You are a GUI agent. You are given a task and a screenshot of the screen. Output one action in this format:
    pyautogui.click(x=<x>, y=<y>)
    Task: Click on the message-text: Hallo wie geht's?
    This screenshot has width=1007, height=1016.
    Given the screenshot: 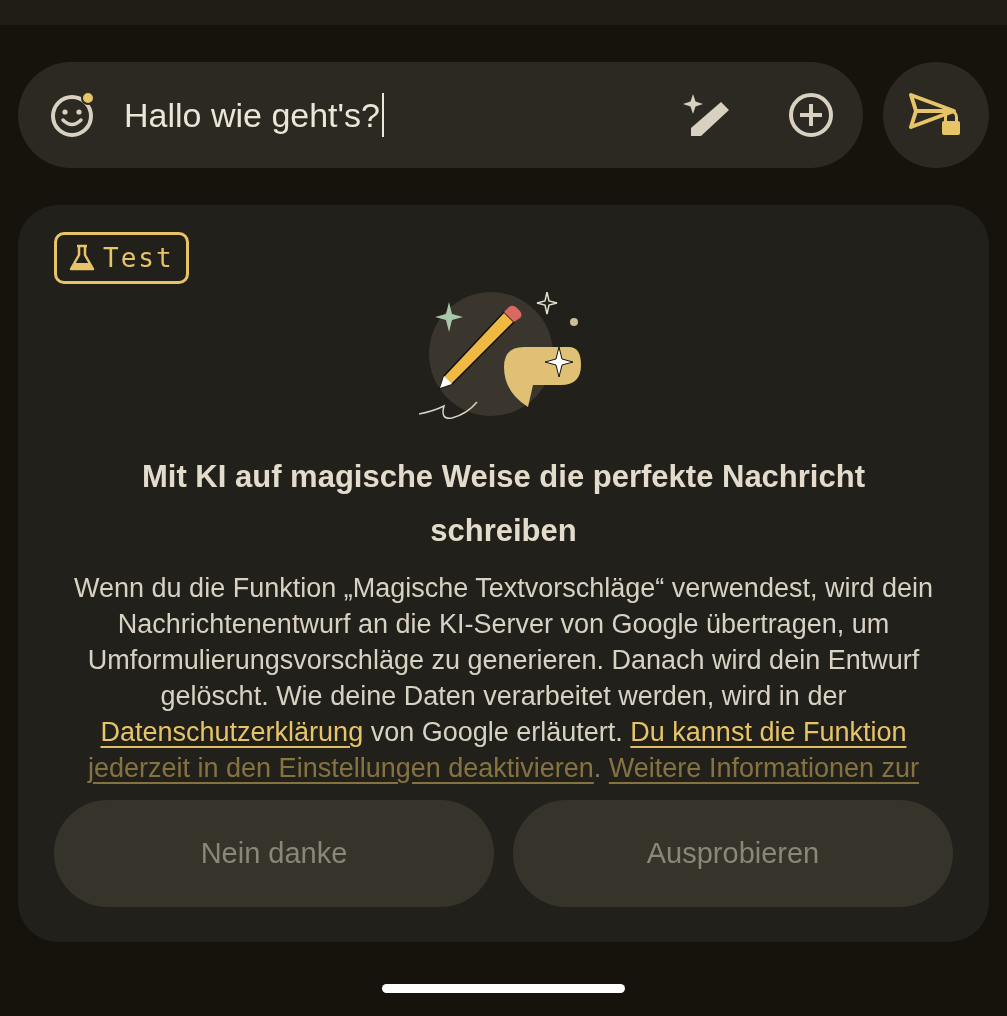 What is the action you would take?
    pyautogui.click(x=254, y=115)
    